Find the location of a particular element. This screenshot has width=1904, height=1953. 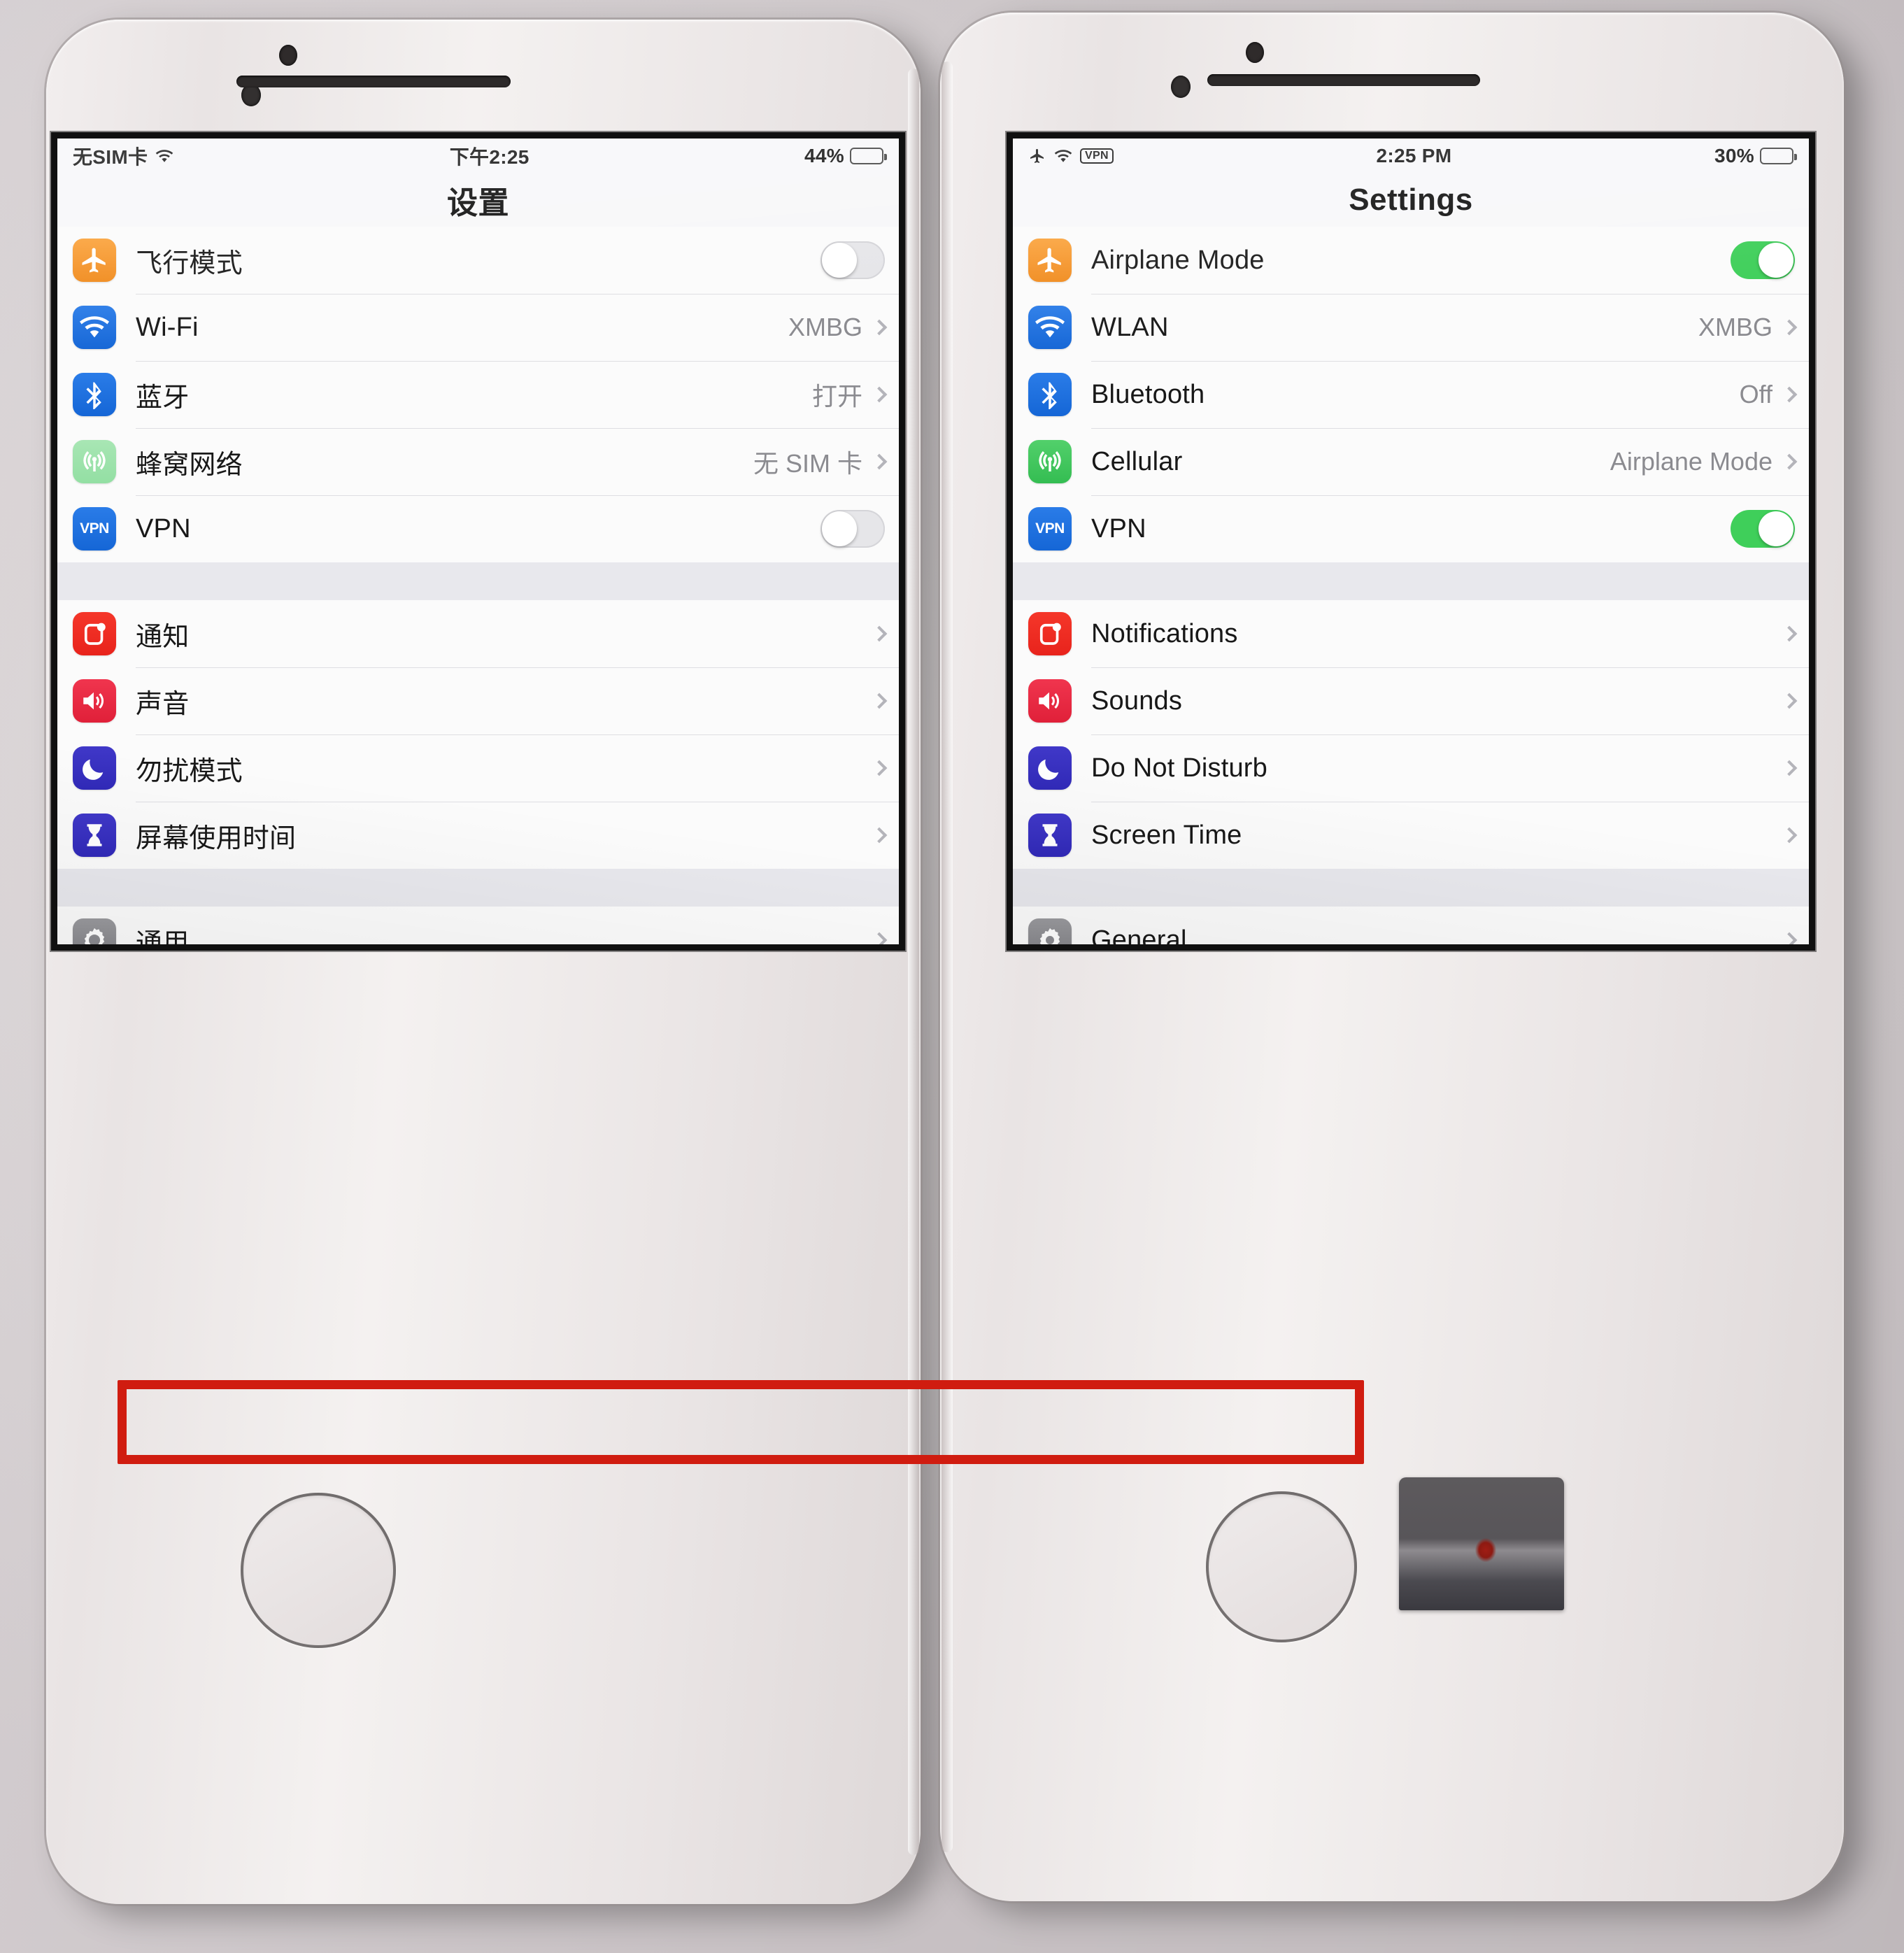

settings-row-wifi: Wi-Fi XMBG is located at coordinates (478, 327).